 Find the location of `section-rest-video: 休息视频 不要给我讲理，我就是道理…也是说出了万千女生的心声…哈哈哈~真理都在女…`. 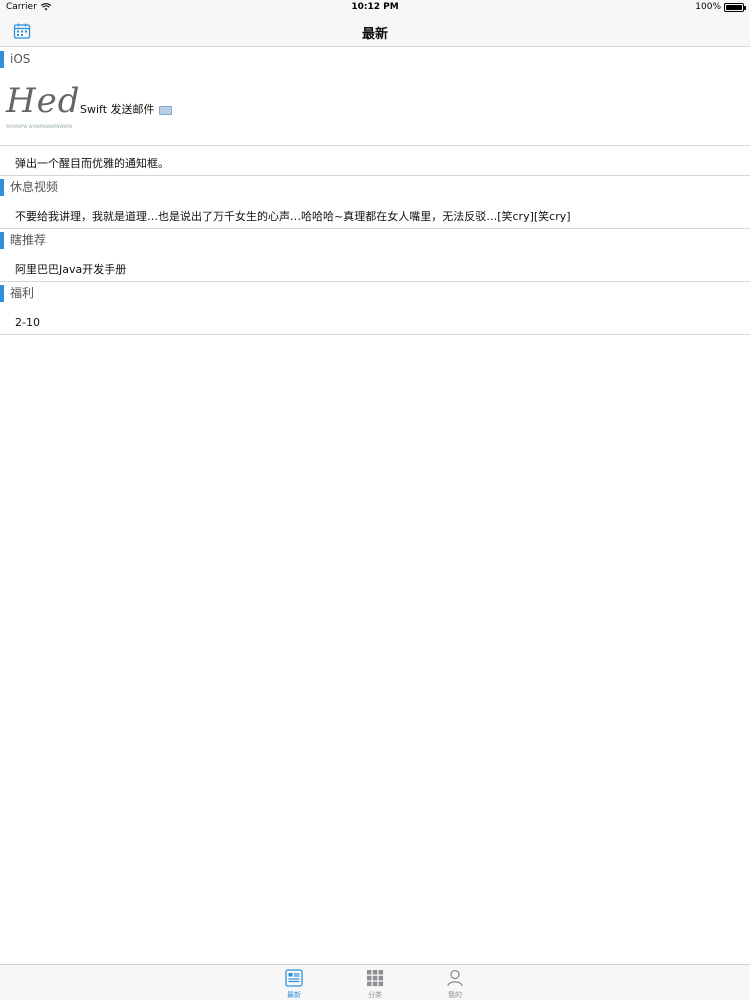

section-rest-video: 休息视频 不要给我讲理，我就是道理…也是说出了万千女生的心声…哈哈哈~真理都在女… is located at coordinates (375, 202).